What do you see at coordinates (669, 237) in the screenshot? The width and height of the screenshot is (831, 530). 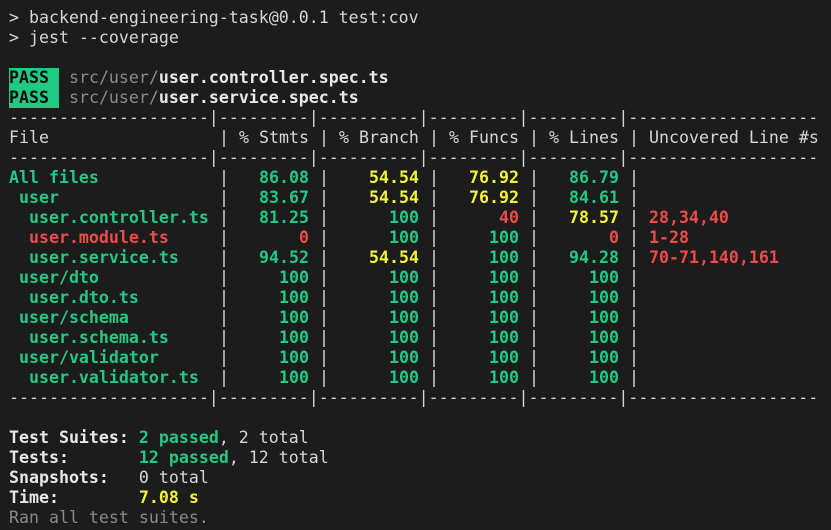 I see `row-uncovered-lines: 1-28` at bounding box center [669, 237].